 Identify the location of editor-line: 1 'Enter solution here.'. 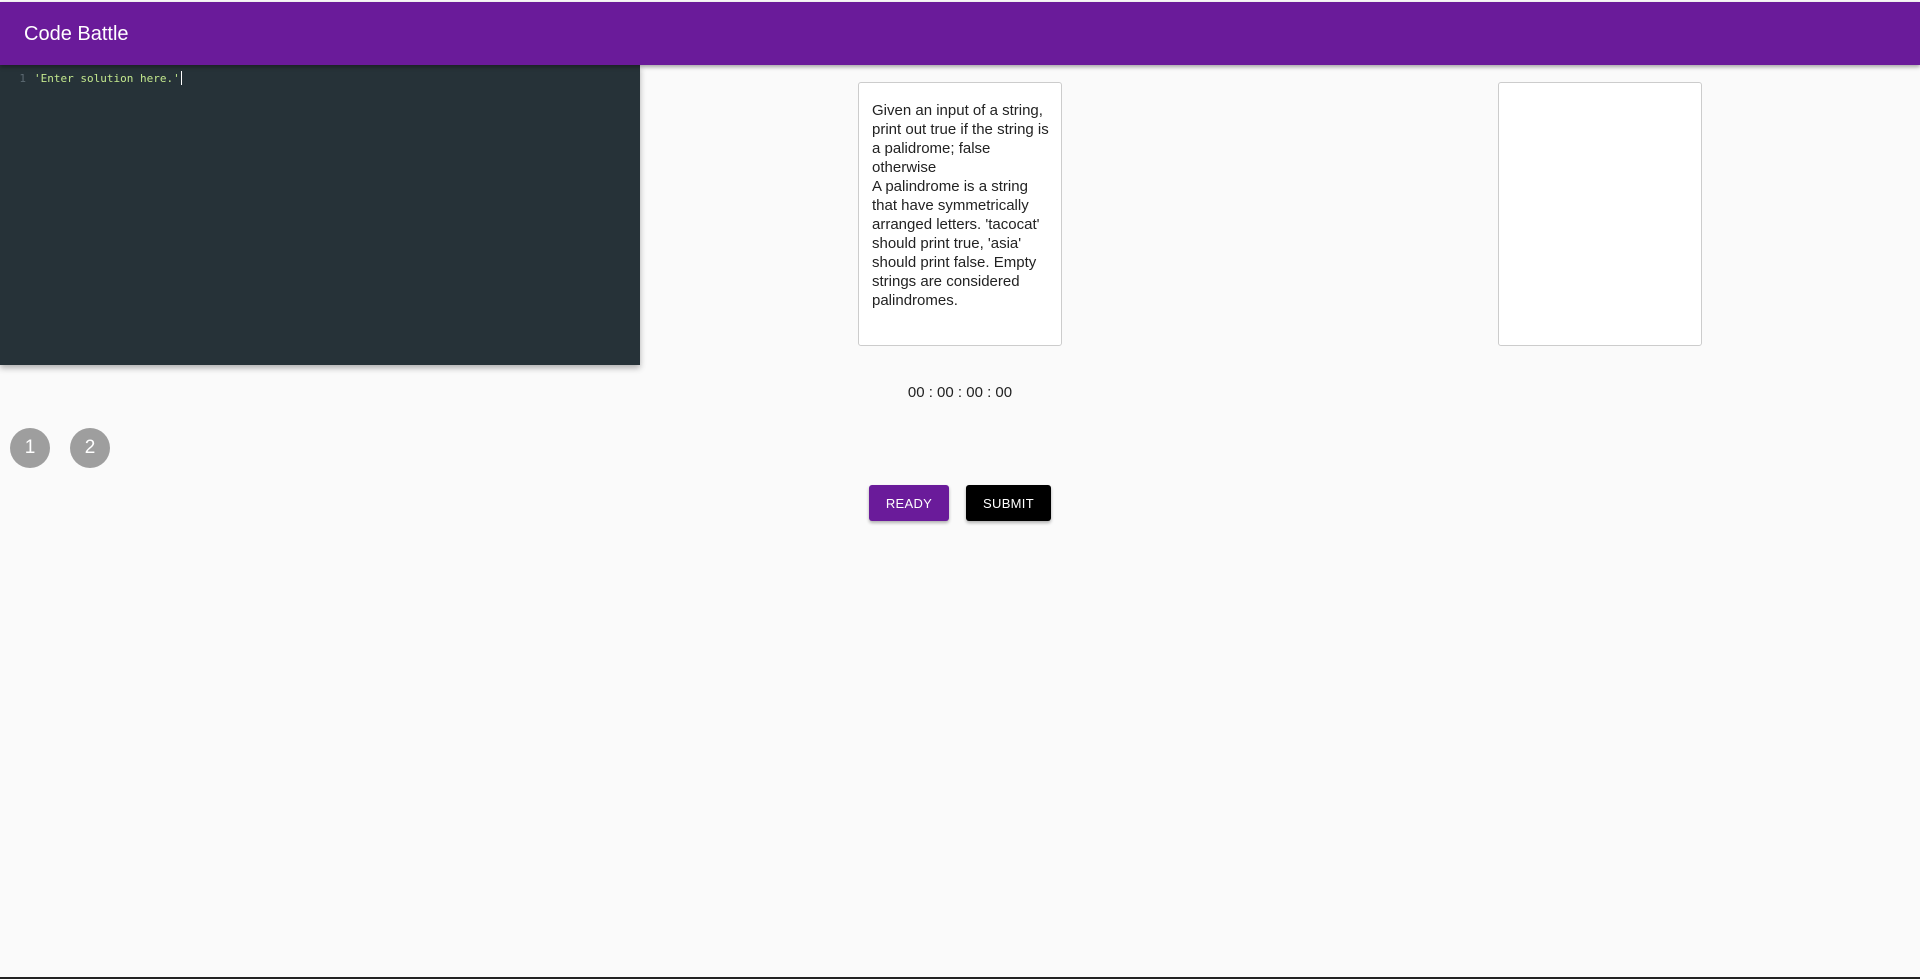
(91, 78).